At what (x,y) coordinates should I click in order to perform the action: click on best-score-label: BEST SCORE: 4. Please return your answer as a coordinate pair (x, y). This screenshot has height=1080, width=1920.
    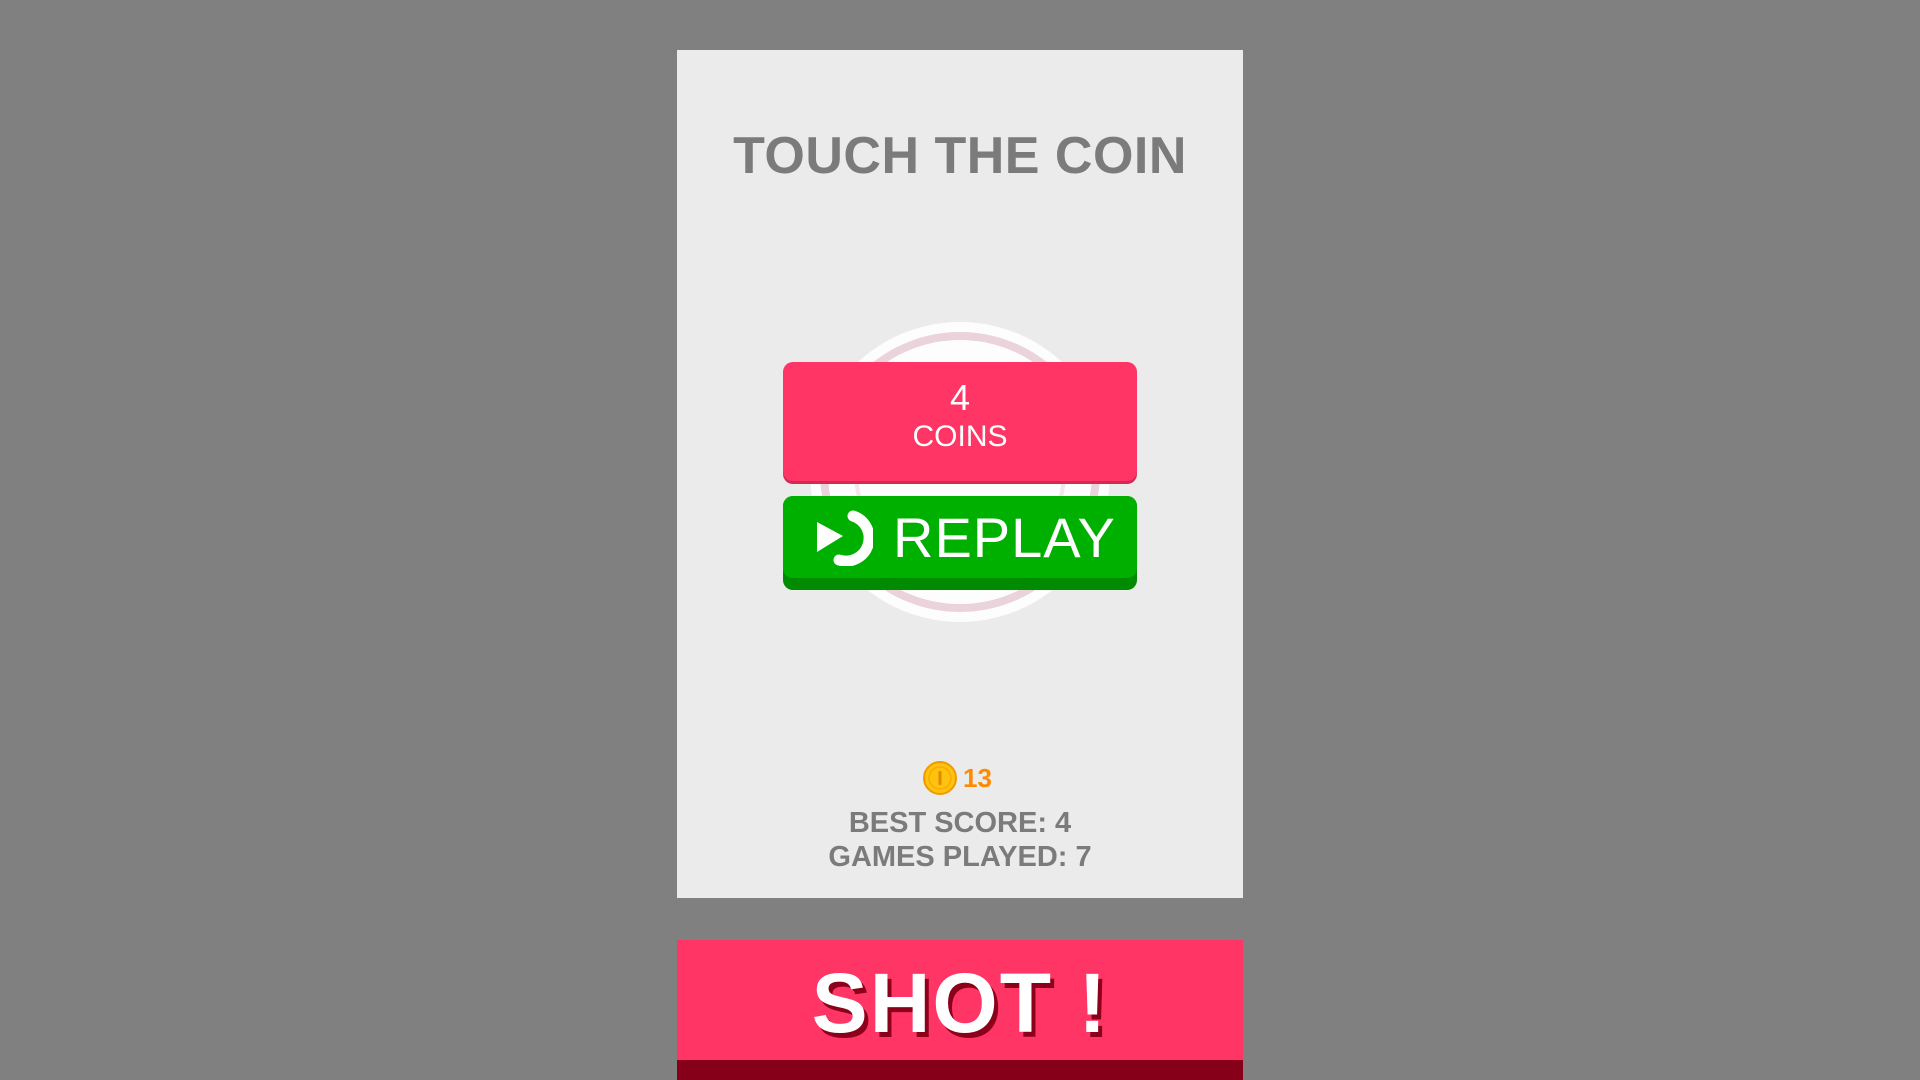
    Looking at the image, I should click on (960, 823).